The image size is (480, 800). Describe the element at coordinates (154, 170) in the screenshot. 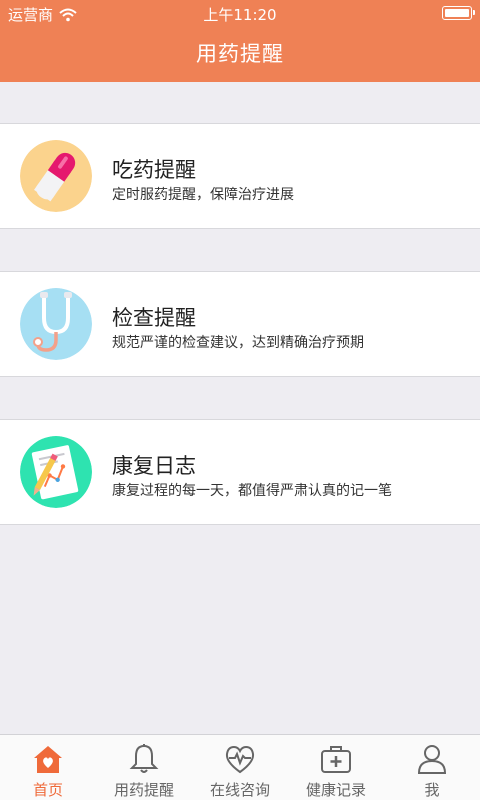

I see `card-title: 吃药提醒` at that location.